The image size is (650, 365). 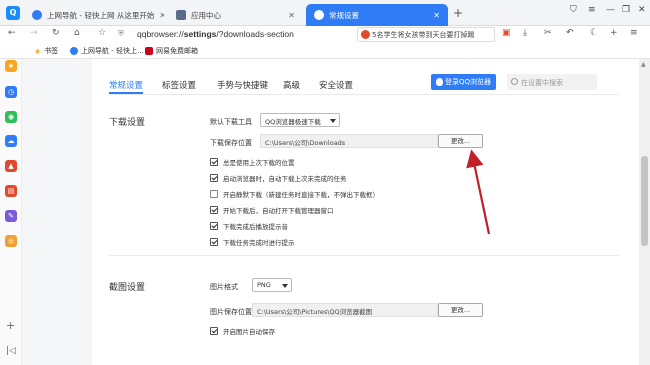 What do you see at coordinates (249, 226) in the screenshot?
I see `option-play-sound: 下载完成后播放提示音` at bounding box center [249, 226].